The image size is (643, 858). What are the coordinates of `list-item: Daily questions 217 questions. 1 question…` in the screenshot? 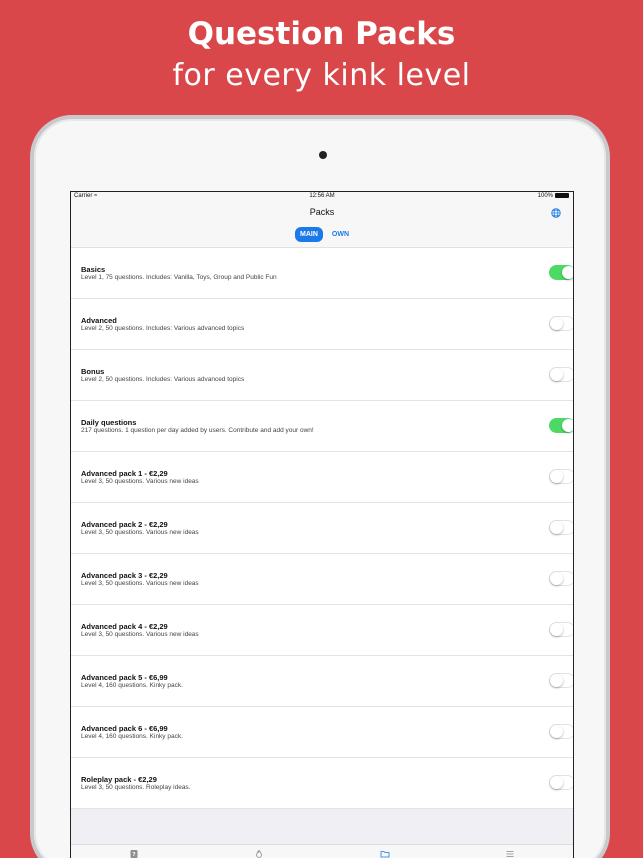 It's located at (322, 426).